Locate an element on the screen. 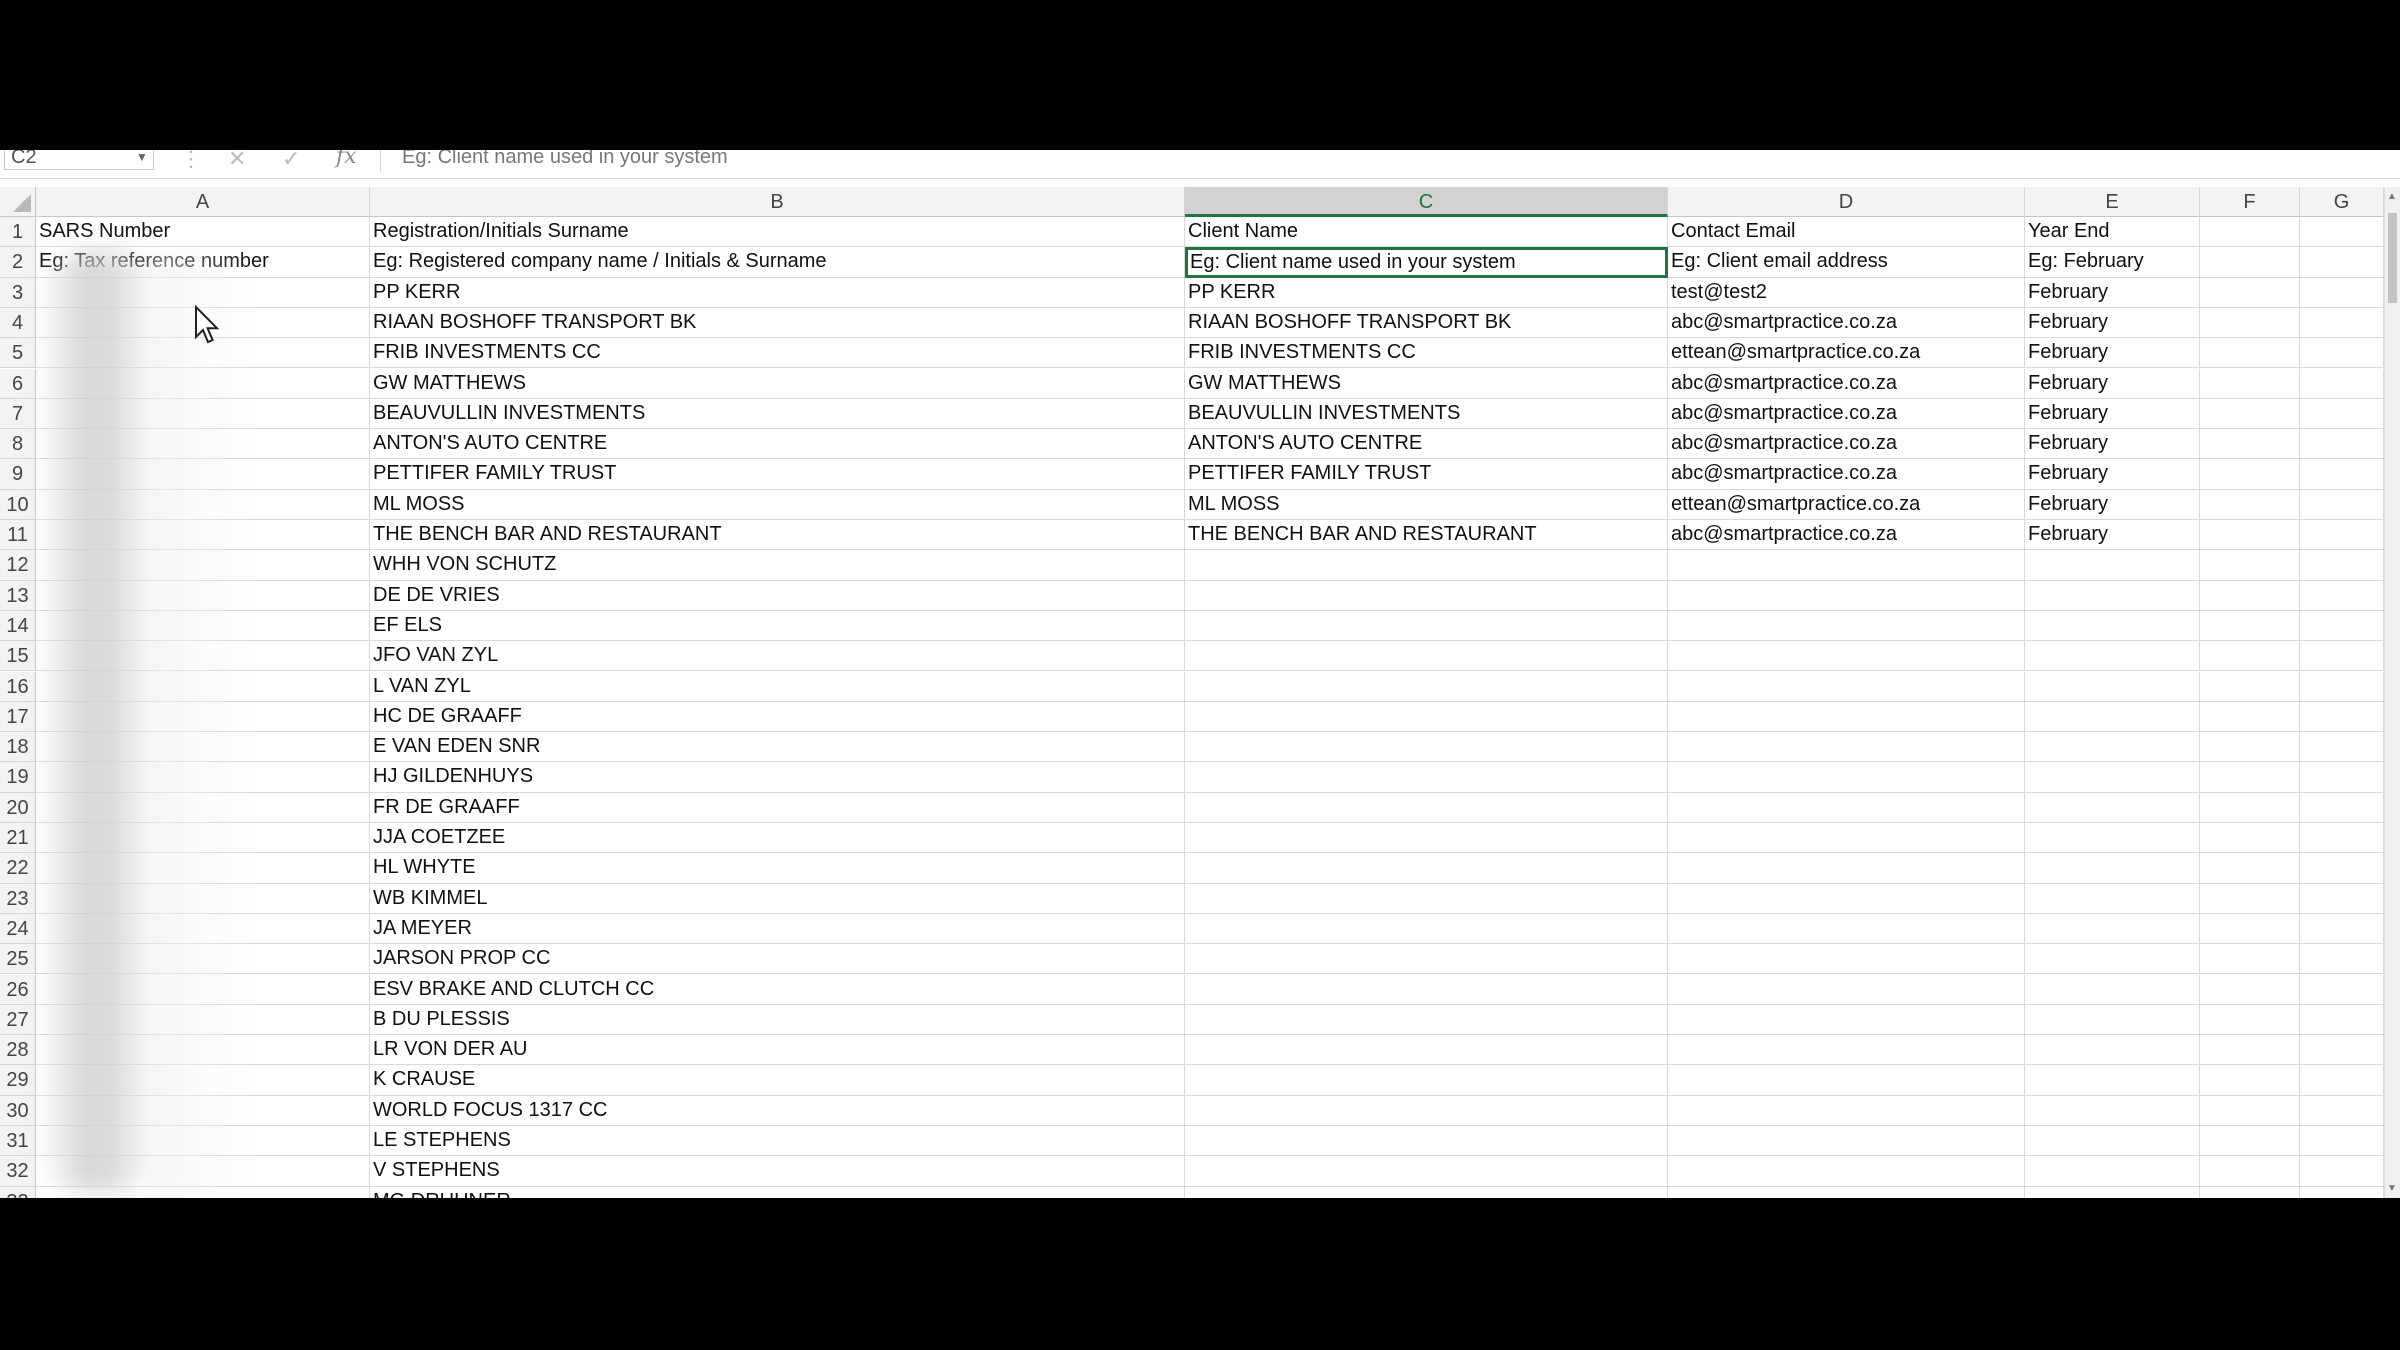 Image resolution: width=2400 pixels, height=1350 pixels. cell-c14 is located at coordinates (1426, 626).